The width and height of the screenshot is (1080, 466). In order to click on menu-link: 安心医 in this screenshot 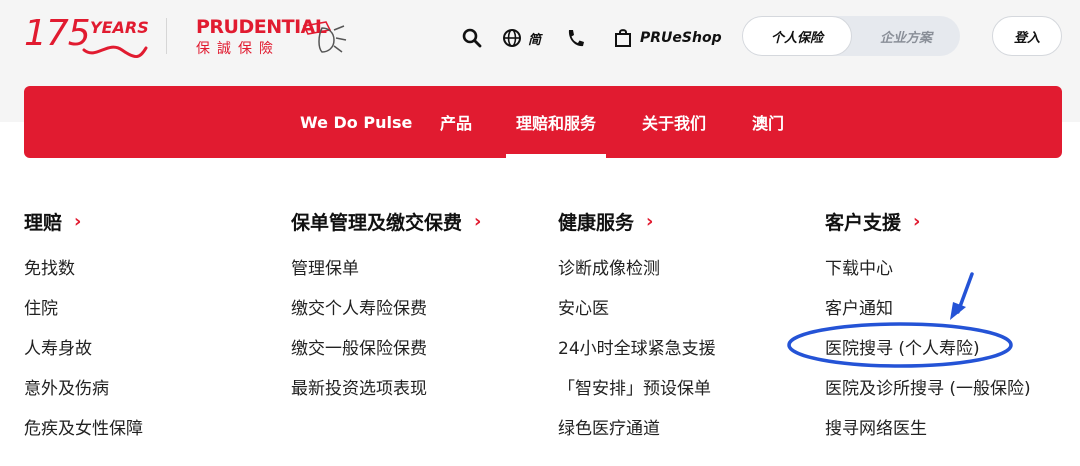, I will do `click(583, 306)`.